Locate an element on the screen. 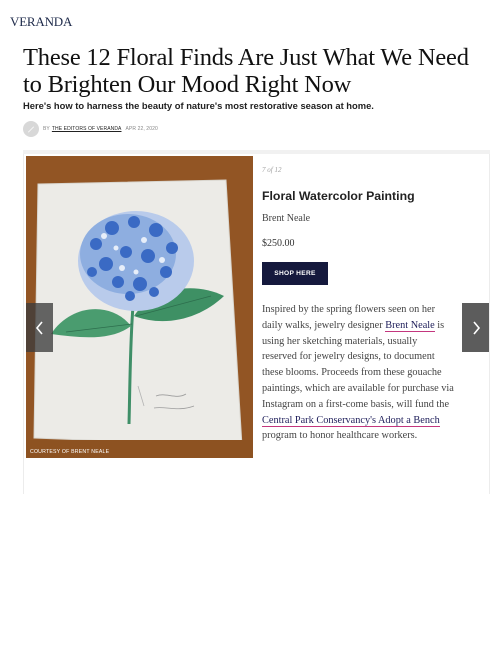 The height and width of the screenshot is (647, 500). next-slide-button is located at coordinates (475, 327).